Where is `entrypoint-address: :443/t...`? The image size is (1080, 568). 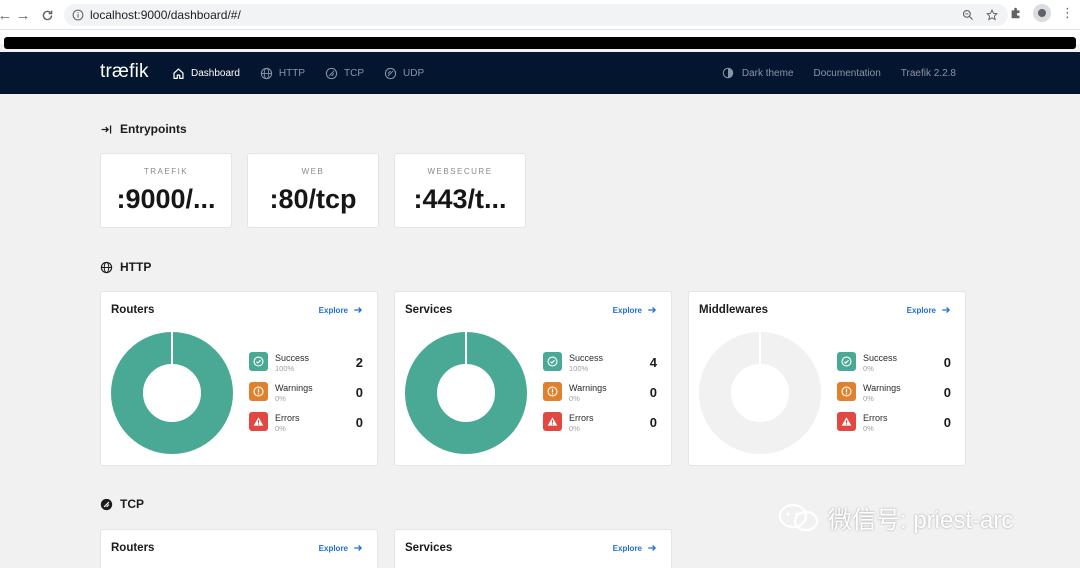
entrypoint-address: :443/t... is located at coordinates (460, 199).